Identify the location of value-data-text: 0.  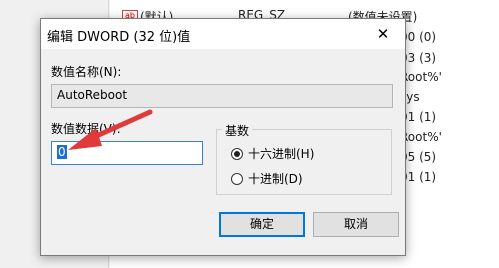
(62, 152).